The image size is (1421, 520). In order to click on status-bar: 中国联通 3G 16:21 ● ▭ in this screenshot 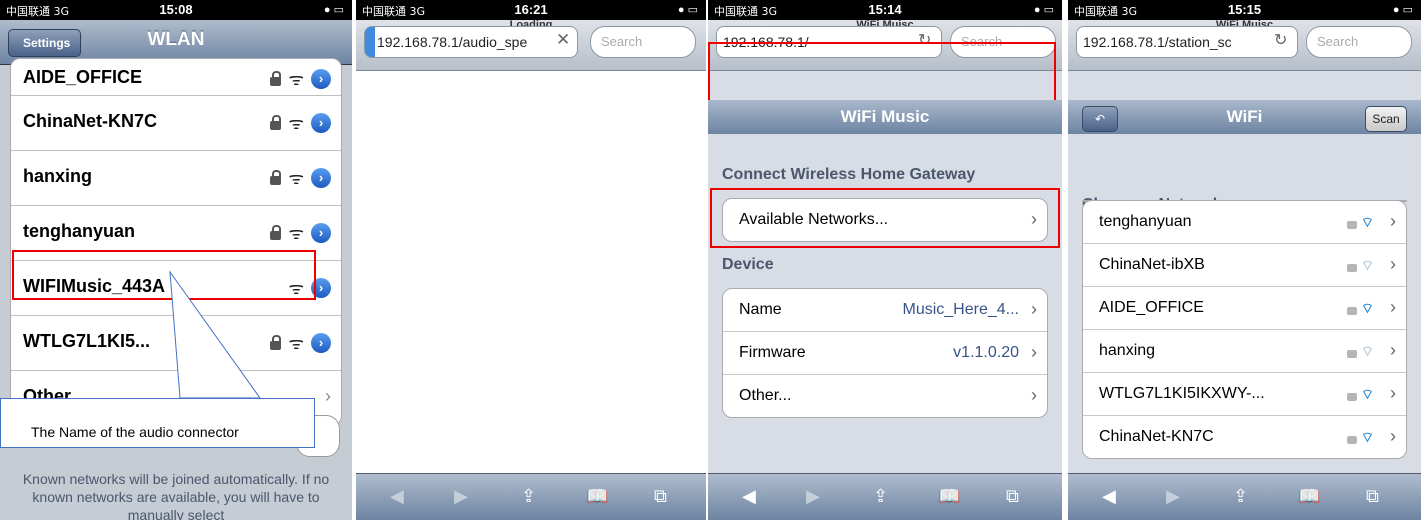, I will do `click(531, 10)`.